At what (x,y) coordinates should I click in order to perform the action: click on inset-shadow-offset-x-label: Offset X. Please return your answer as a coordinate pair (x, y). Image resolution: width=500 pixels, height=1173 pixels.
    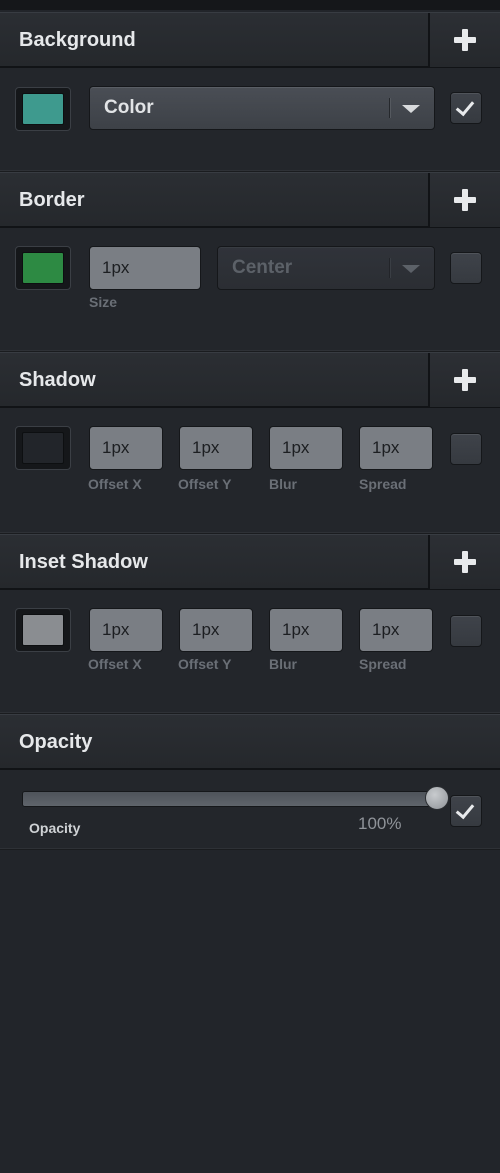
    Looking at the image, I should click on (115, 664).